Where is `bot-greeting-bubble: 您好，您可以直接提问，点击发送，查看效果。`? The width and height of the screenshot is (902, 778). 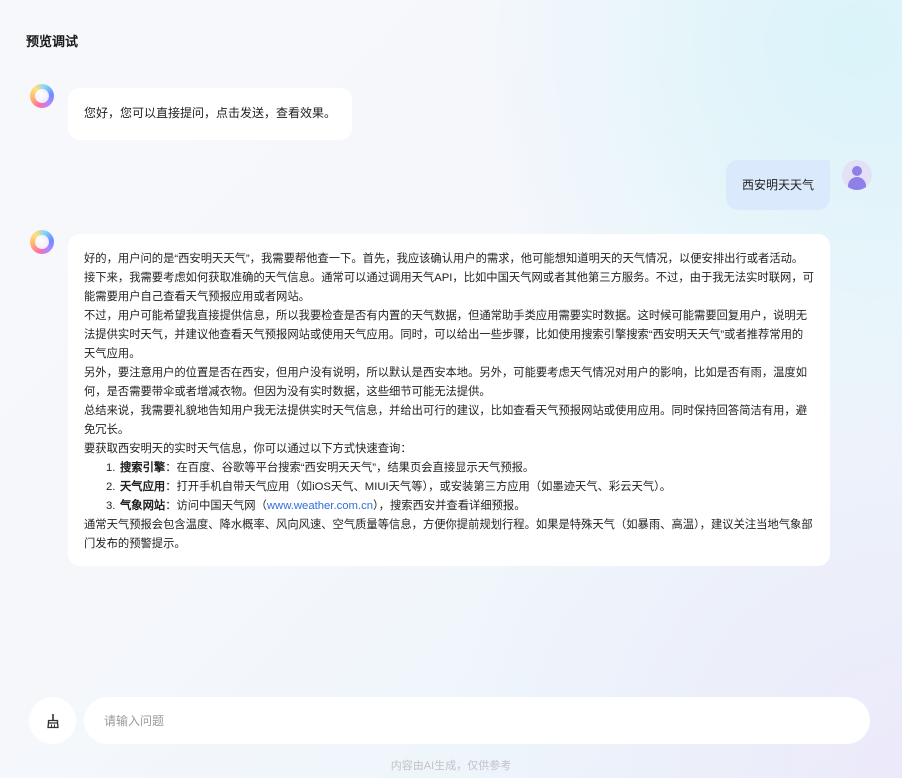 bot-greeting-bubble: 您好，您可以直接提问，点击发送，查看效果。 is located at coordinates (210, 114).